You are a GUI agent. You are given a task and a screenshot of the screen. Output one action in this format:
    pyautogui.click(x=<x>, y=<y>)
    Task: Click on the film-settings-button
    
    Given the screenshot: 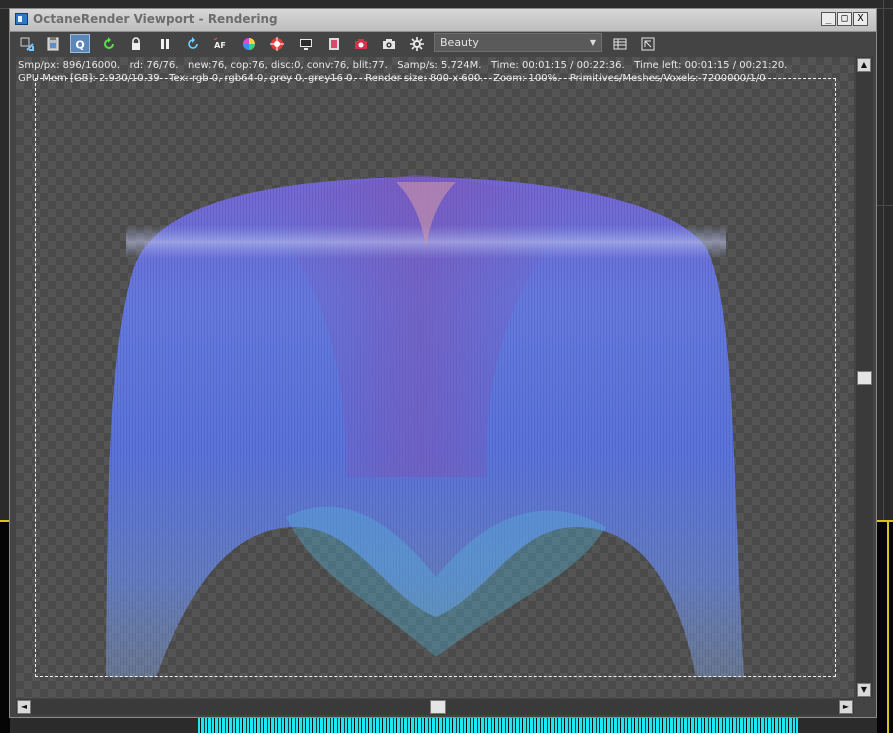 What is the action you would take?
    pyautogui.click(x=334, y=43)
    